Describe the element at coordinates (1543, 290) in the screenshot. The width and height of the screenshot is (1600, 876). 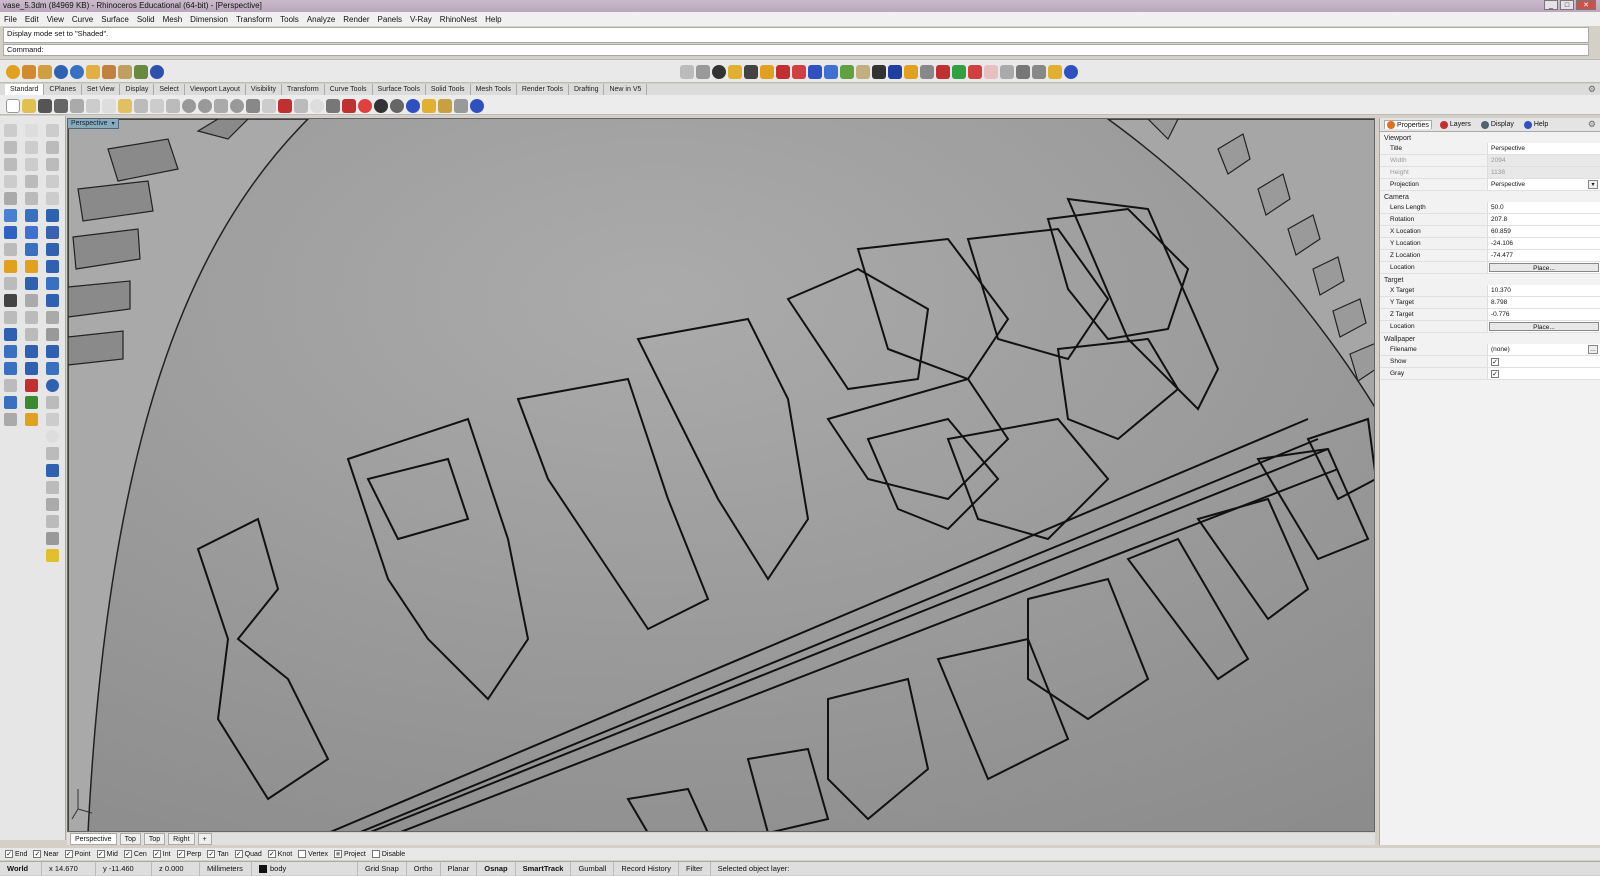
I see `x-target-field: 10.370` at that location.